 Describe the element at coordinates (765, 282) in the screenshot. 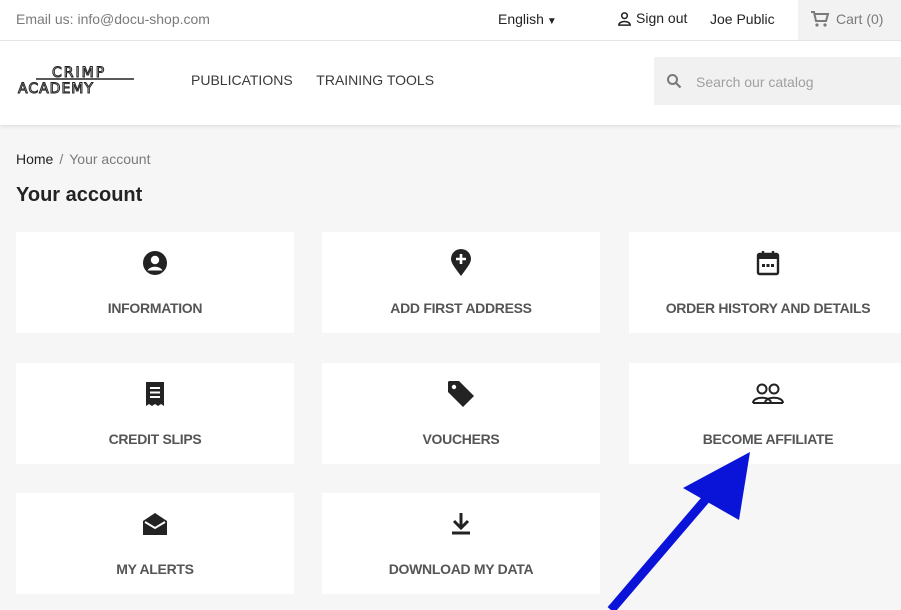

I see `tile-order-history: ORDER HISTORY AND DETAILS` at that location.